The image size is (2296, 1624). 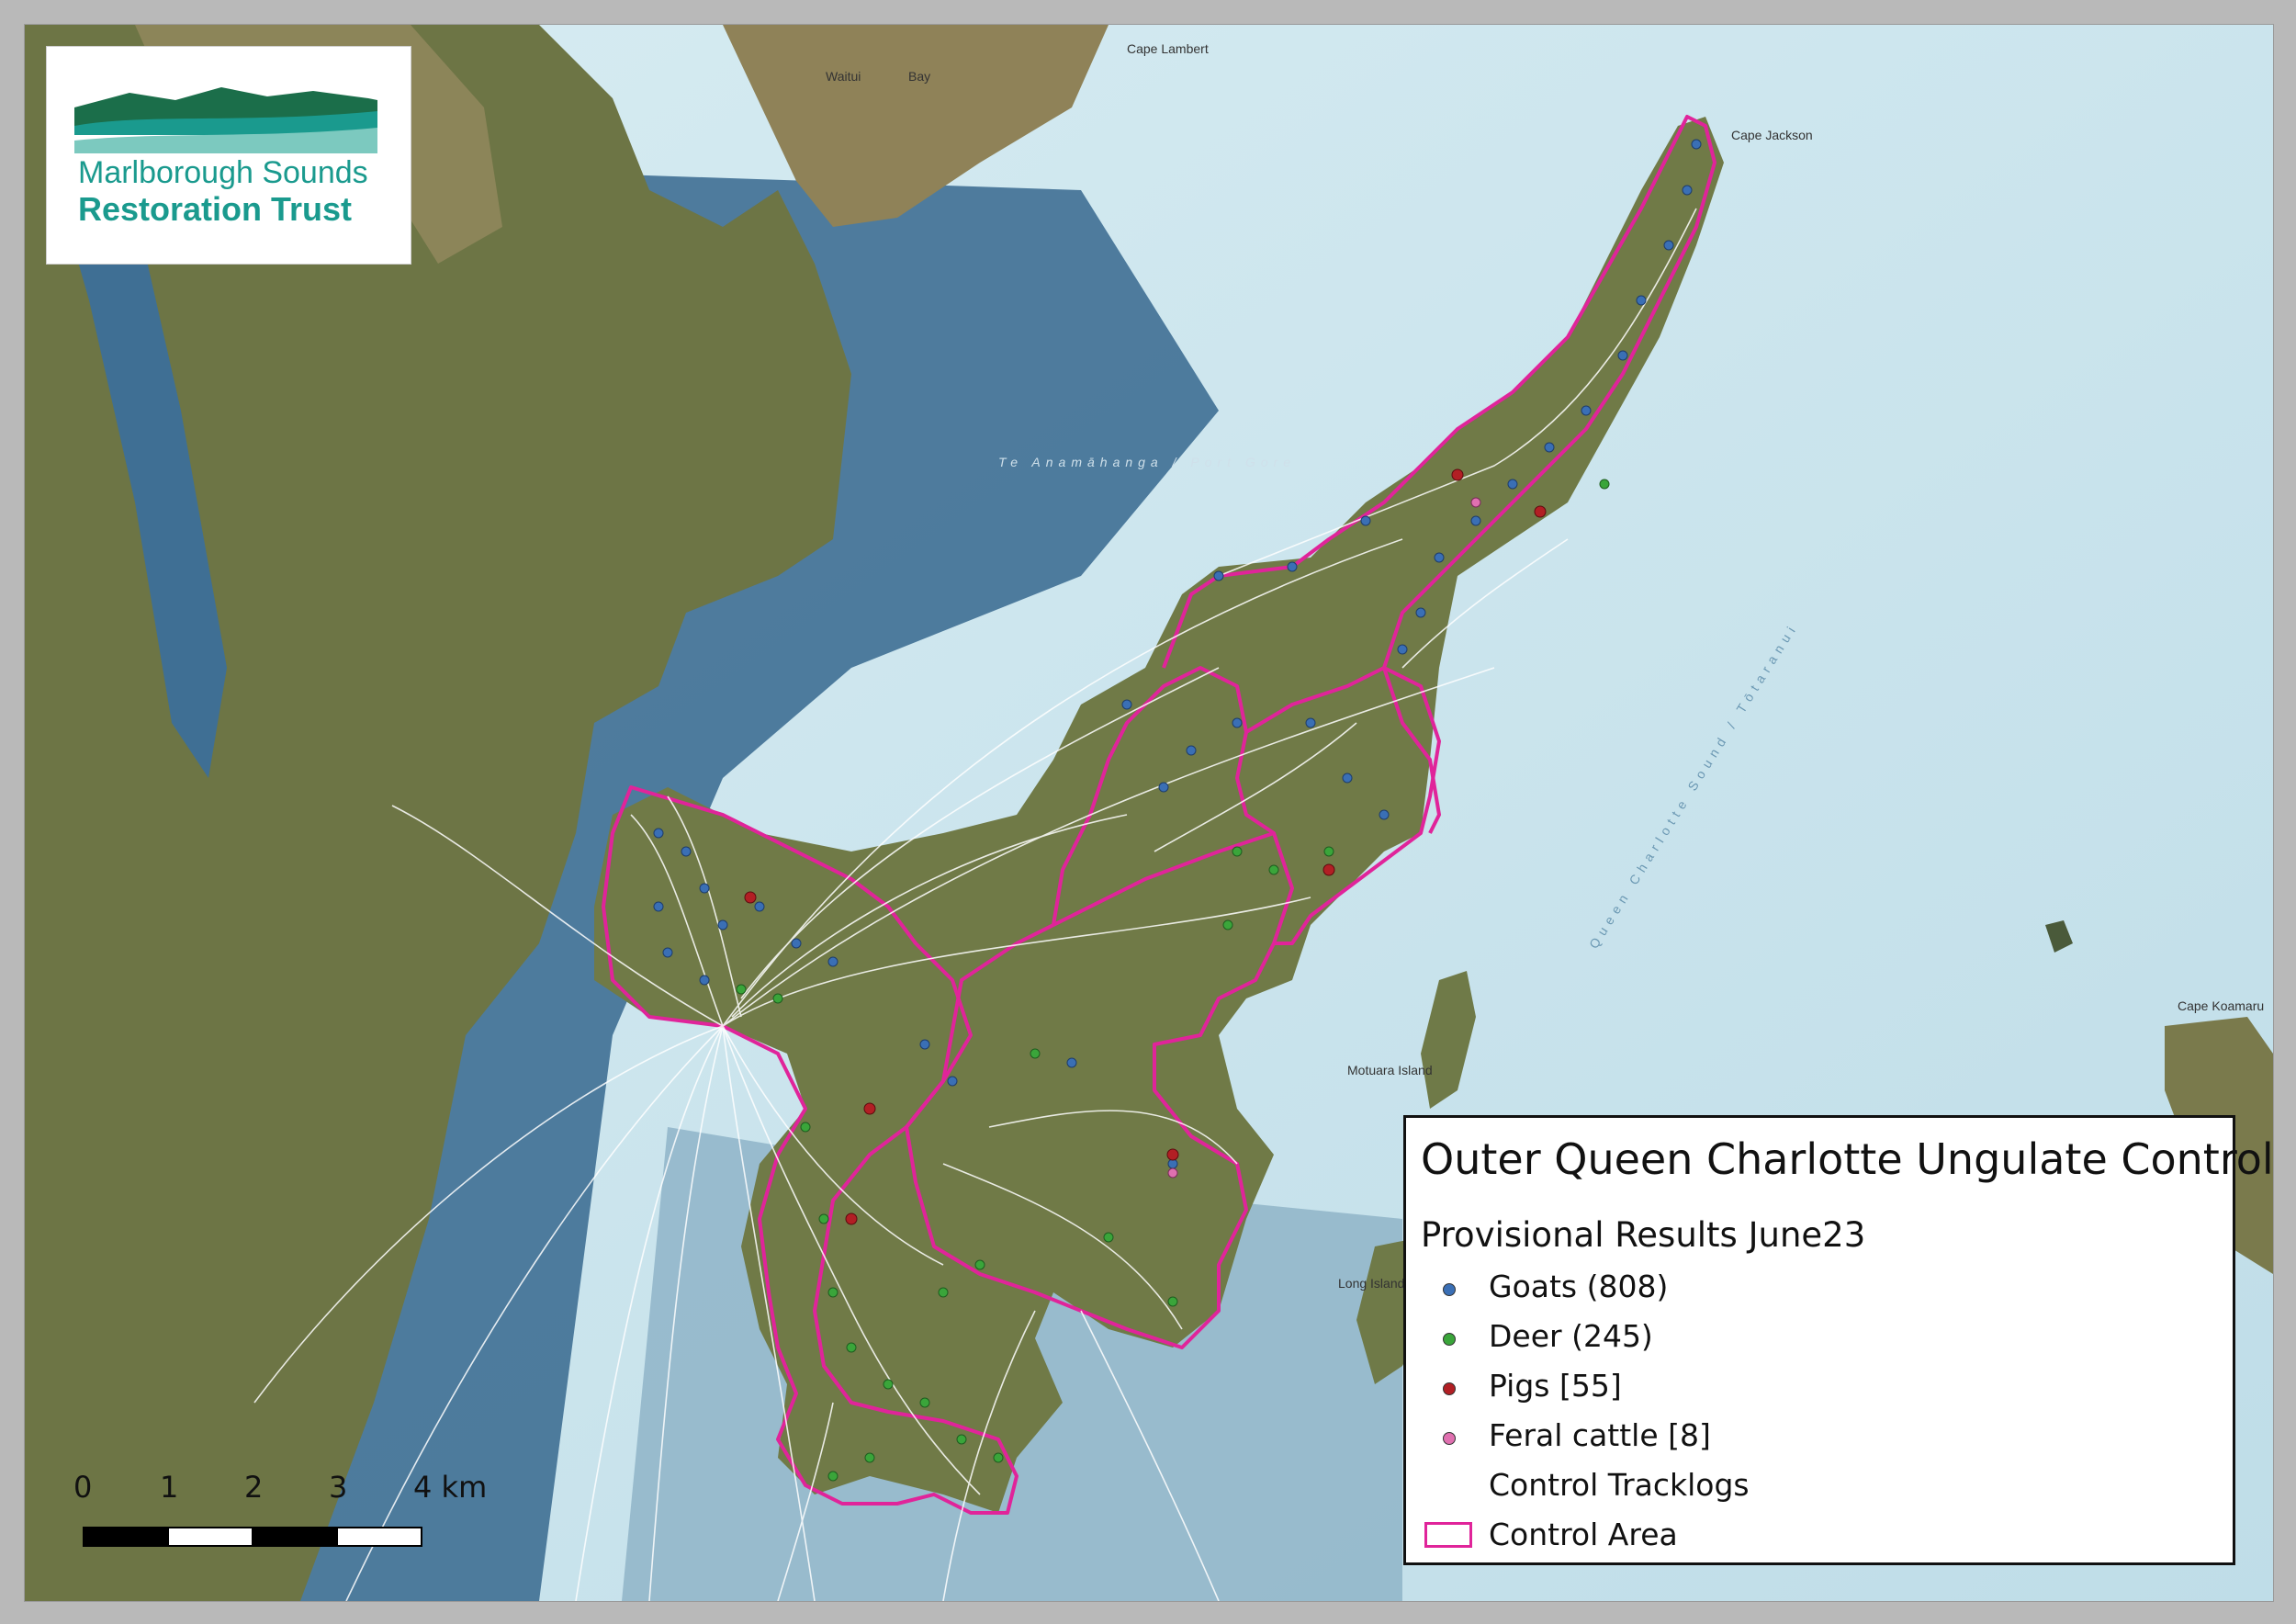 What do you see at coordinates (215, 209) in the screenshot?
I see `logo-name-line2: Restoration Trust` at bounding box center [215, 209].